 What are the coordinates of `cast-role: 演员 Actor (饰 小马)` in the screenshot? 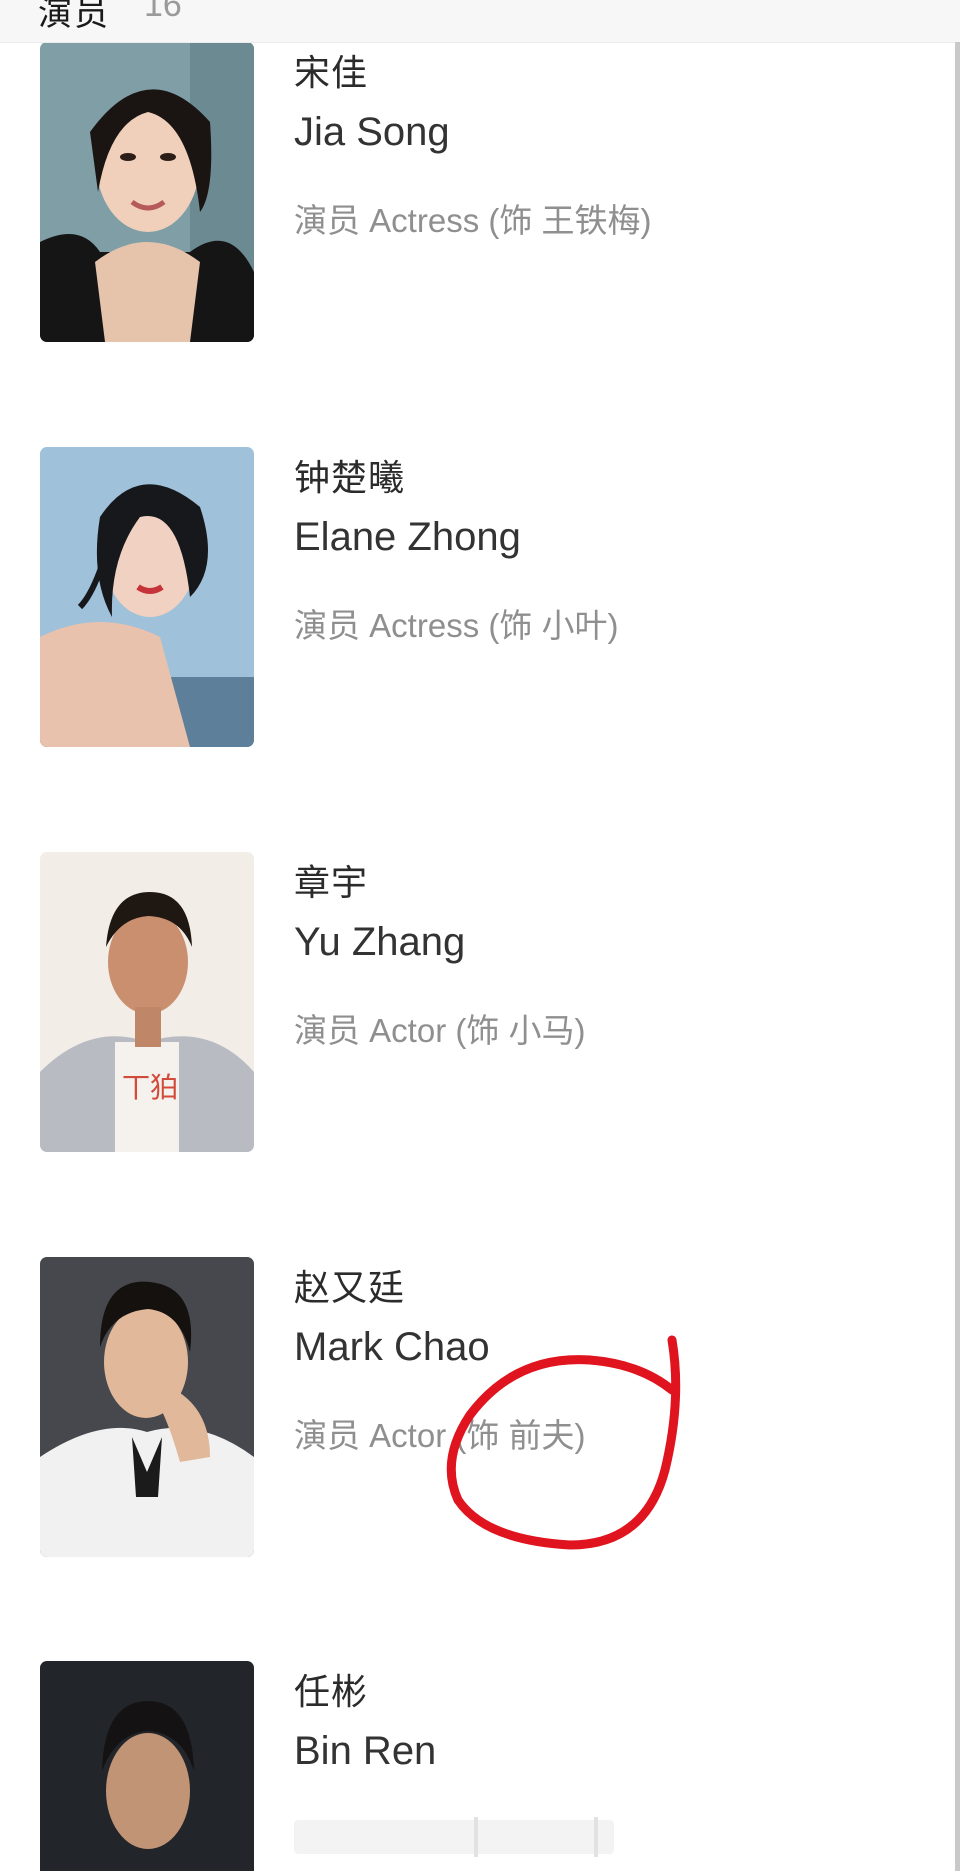 It's located at (440, 1030).